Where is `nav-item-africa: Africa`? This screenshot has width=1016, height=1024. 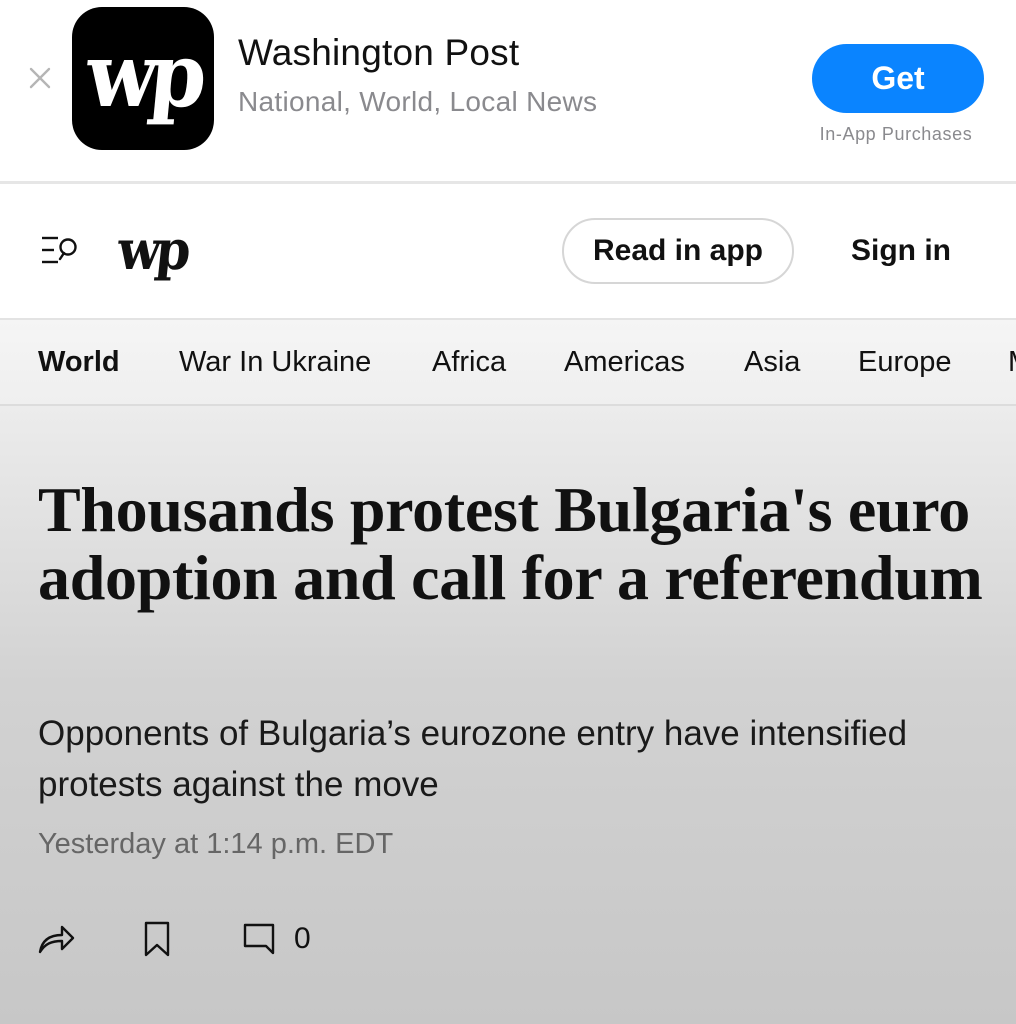
nav-item-africa: Africa is located at coordinates (469, 362).